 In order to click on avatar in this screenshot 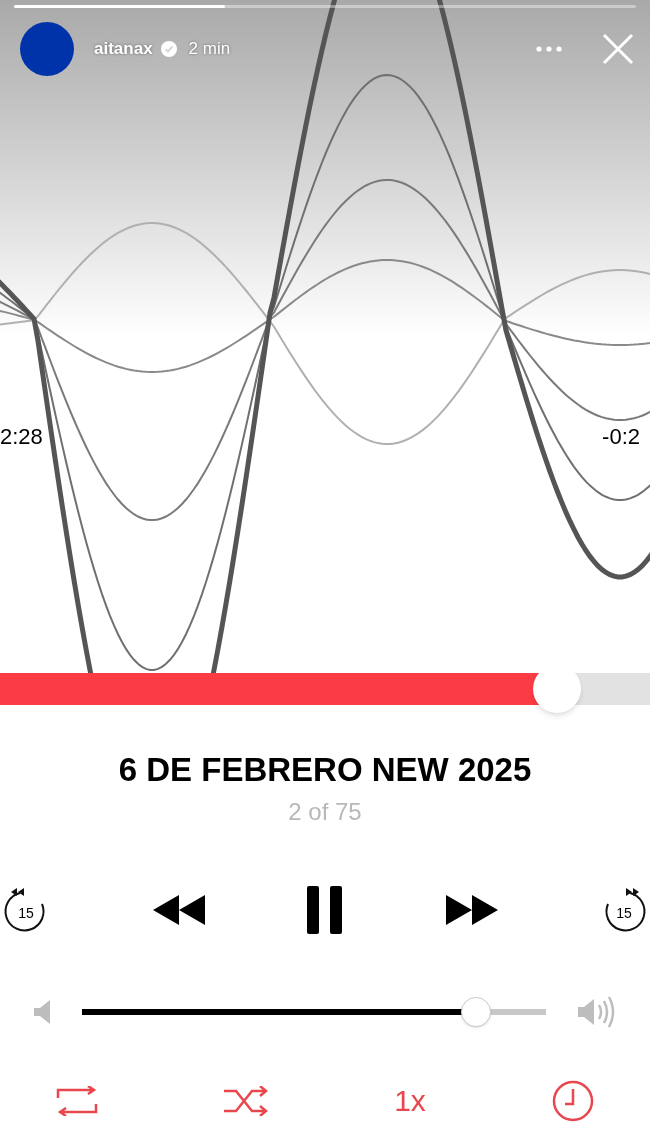, I will do `click(47, 49)`.